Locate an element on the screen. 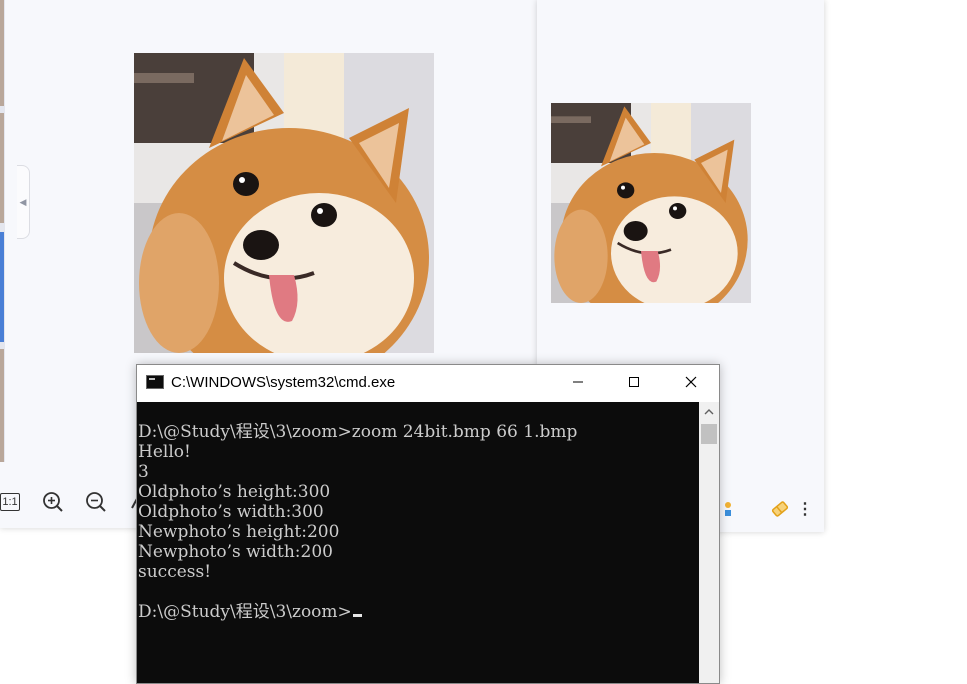  zoom-in-icon is located at coordinates (53, 502).